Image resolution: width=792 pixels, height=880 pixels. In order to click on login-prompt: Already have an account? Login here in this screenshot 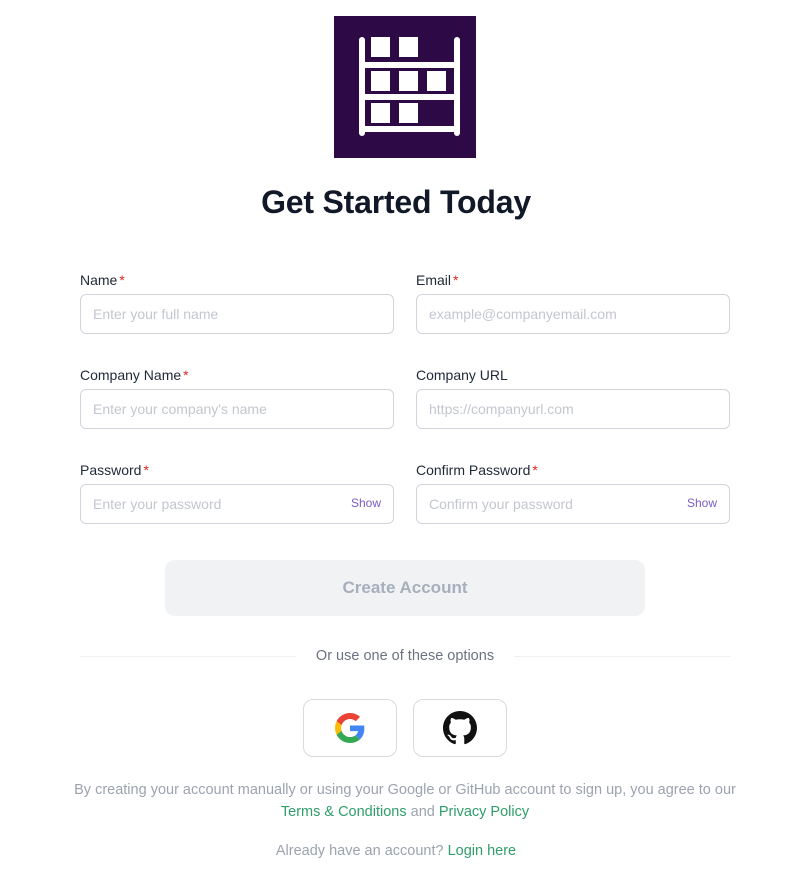, I will do `click(396, 851)`.